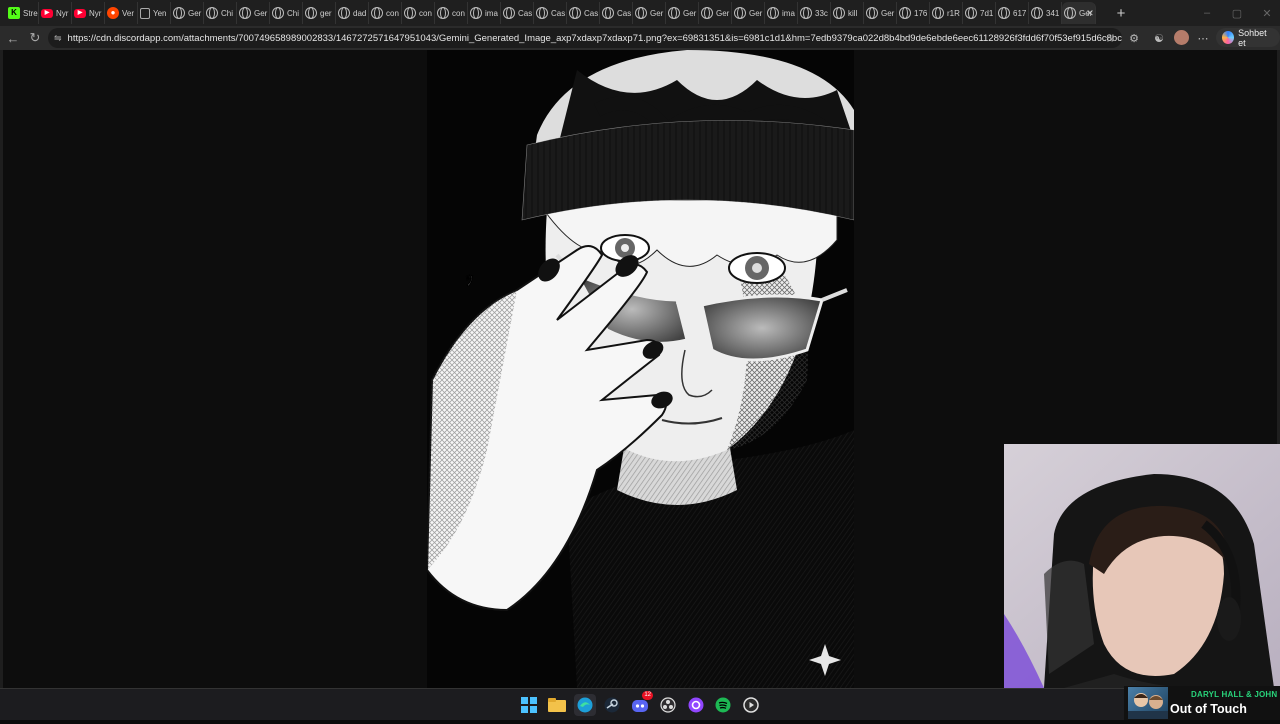  What do you see at coordinates (1228, 37) in the screenshot?
I see `copilot-icon` at bounding box center [1228, 37].